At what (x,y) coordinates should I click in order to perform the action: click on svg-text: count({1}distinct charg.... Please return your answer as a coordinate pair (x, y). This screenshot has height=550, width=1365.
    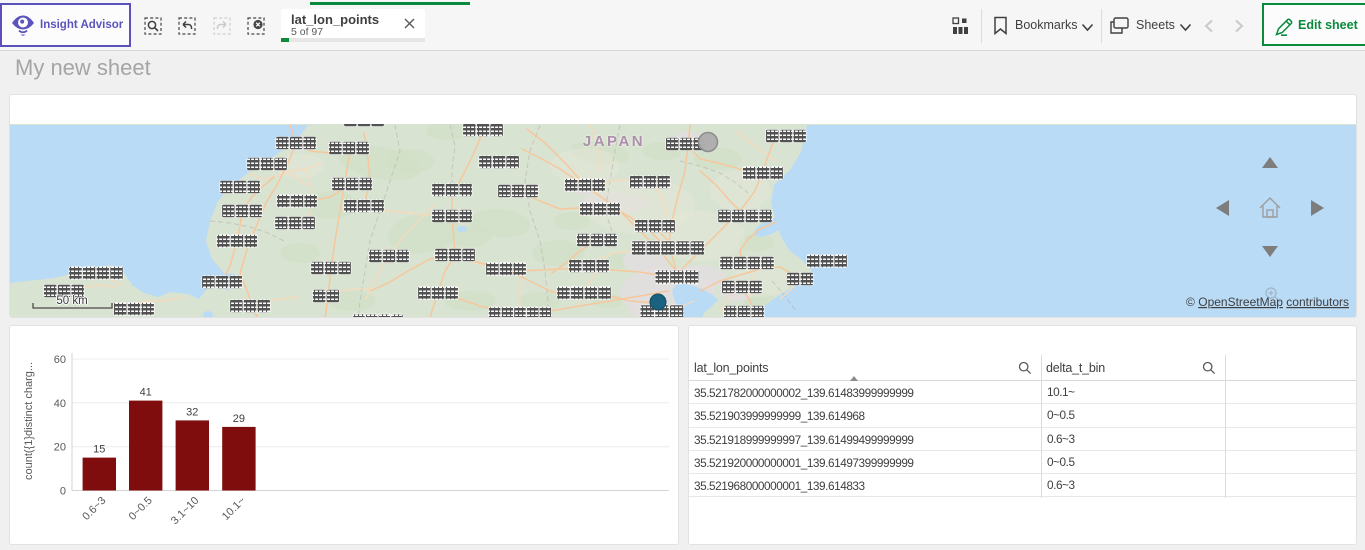
    Looking at the image, I should click on (29, 421).